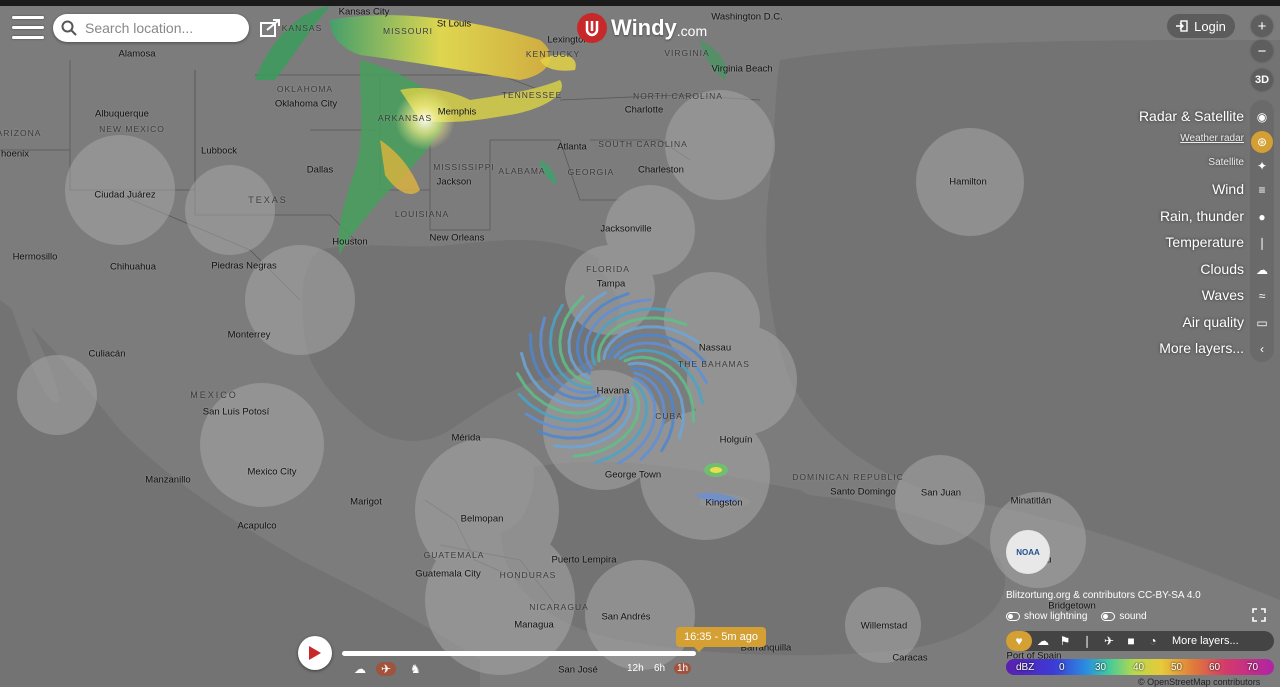 This screenshot has height=687, width=1280. Describe the element at coordinates (625, 229) in the screenshot. I see `city-label: Jacksonville` at that location.